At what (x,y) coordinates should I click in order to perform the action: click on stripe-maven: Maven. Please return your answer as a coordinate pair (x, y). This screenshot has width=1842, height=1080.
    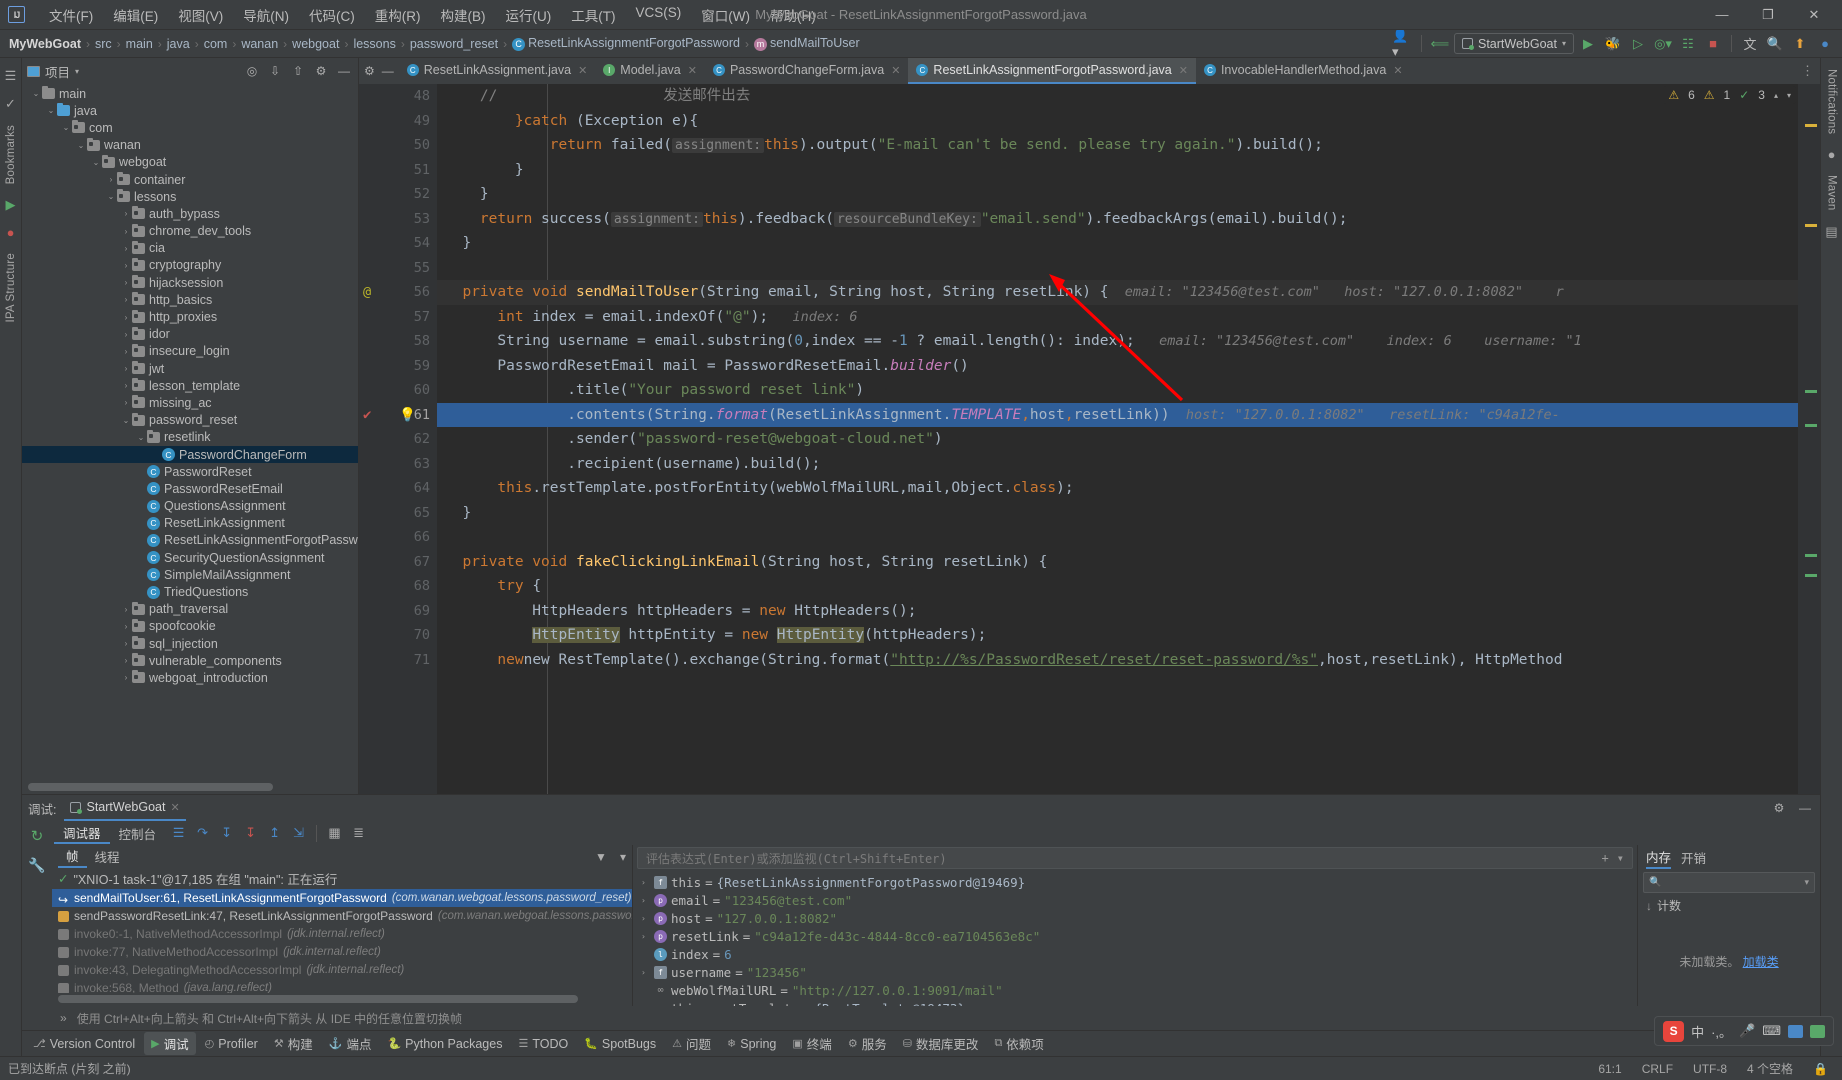
    Looking at the image, I should click on (1832, 193).